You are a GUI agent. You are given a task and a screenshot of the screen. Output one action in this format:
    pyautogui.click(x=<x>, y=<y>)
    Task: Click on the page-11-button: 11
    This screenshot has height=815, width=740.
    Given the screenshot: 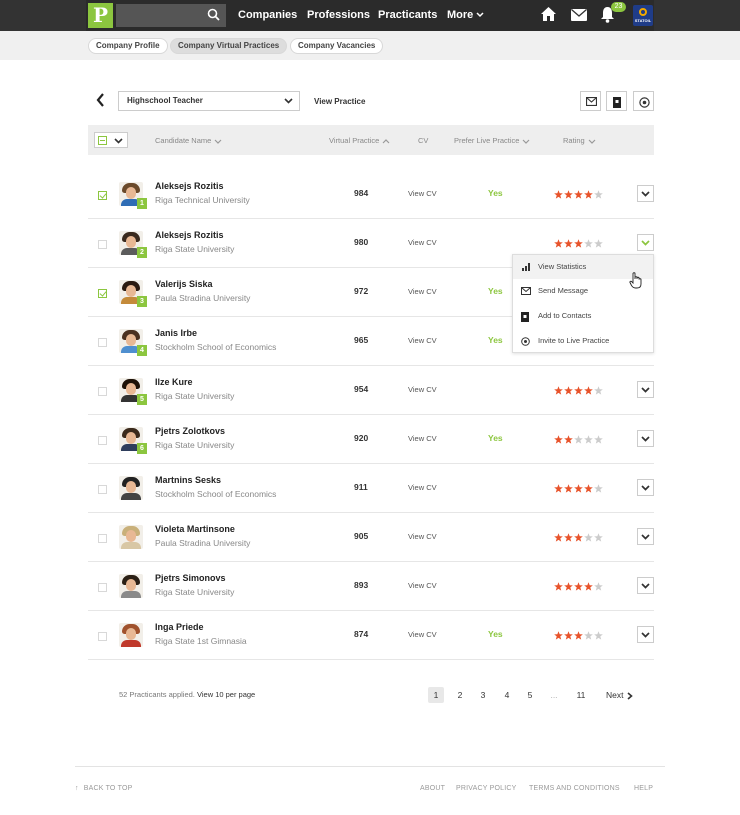 What is the action you would take?
    pyautogui.click(x=581, y=695)
    